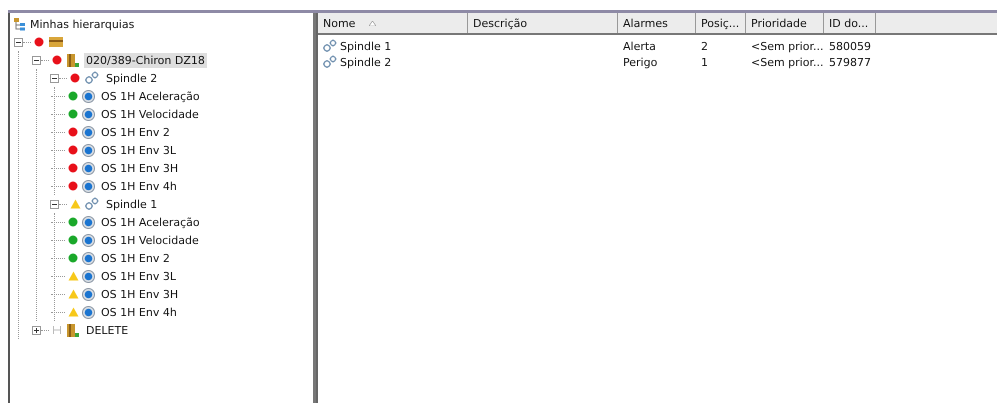 The width and height of the screenshot is (997, 403). Describe the element at coordinates (36, 330) in the screenshot. I see `expand-toggle` at that location.